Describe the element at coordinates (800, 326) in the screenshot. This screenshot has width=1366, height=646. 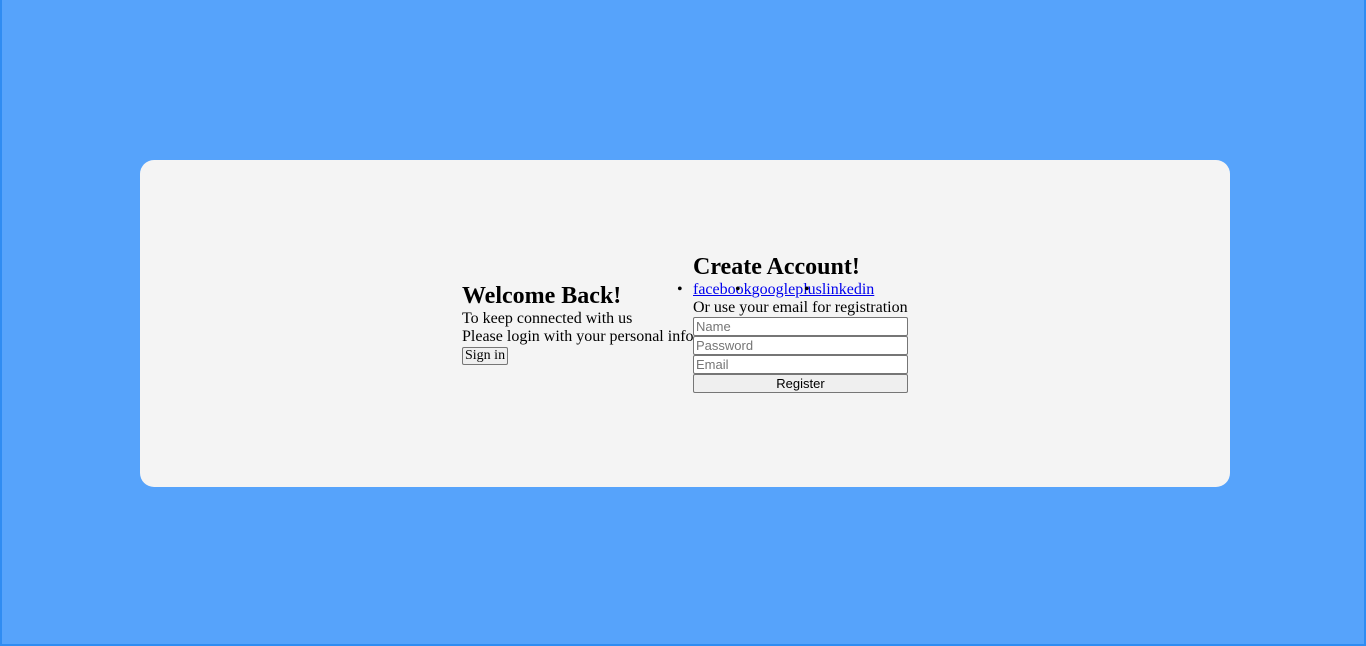
I see `name-input` at that location.